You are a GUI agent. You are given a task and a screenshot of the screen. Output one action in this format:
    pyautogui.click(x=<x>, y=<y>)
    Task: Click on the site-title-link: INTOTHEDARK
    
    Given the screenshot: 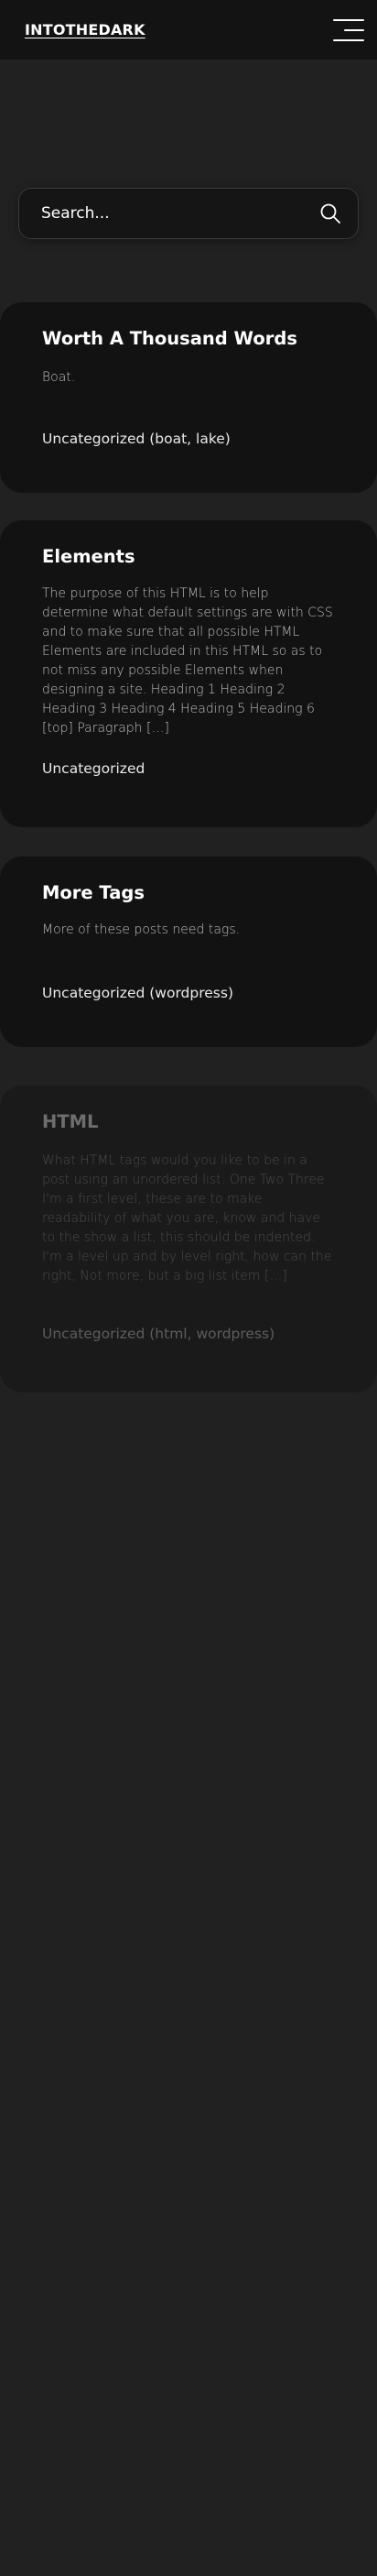 What is the action you would take?
    pyautogui.click(x=85, y=29)
    